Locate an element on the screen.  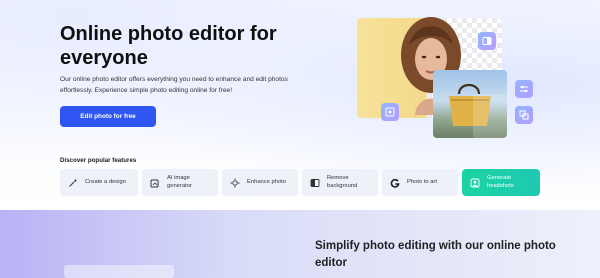
feature-label: AI image generator is located at coordinates (179, 182).